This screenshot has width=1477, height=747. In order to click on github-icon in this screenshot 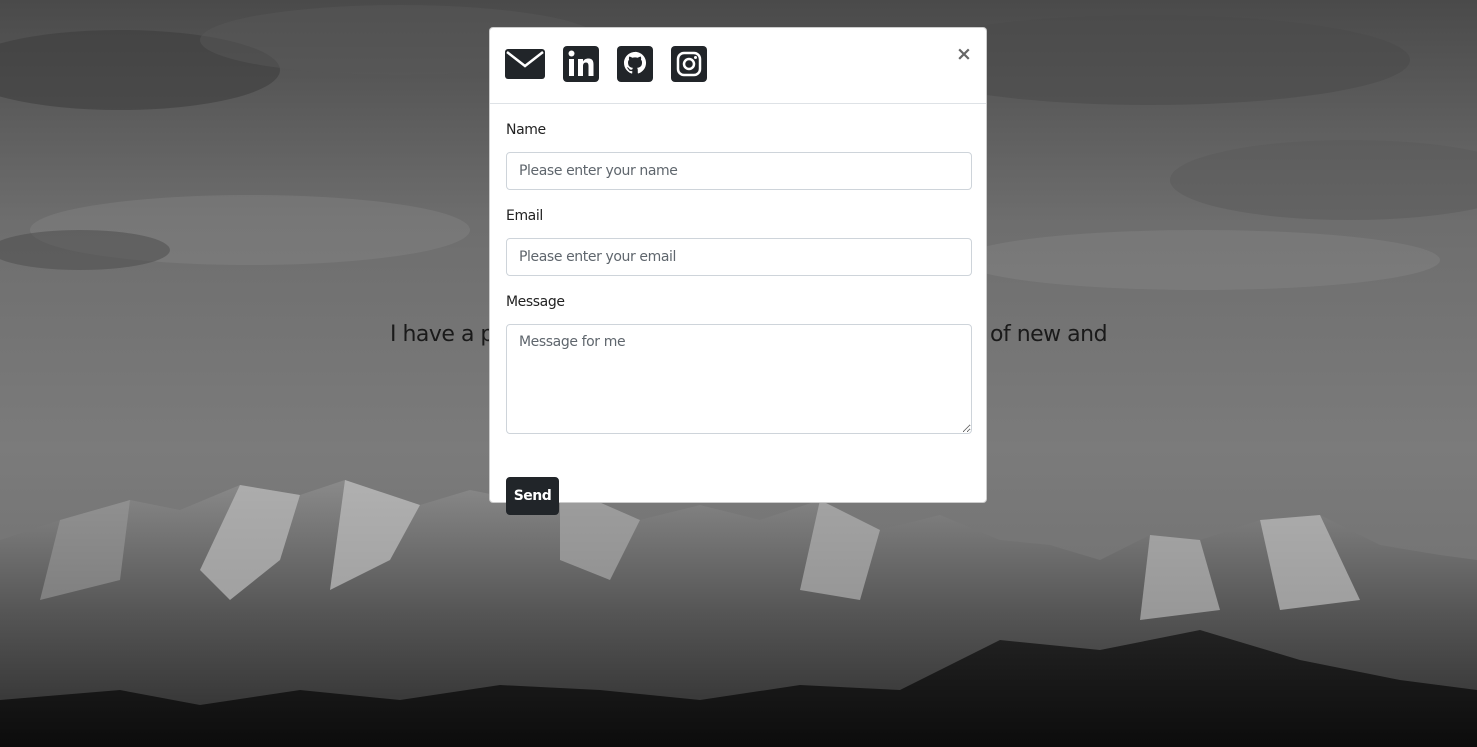, I will do `click(635, 64)`.